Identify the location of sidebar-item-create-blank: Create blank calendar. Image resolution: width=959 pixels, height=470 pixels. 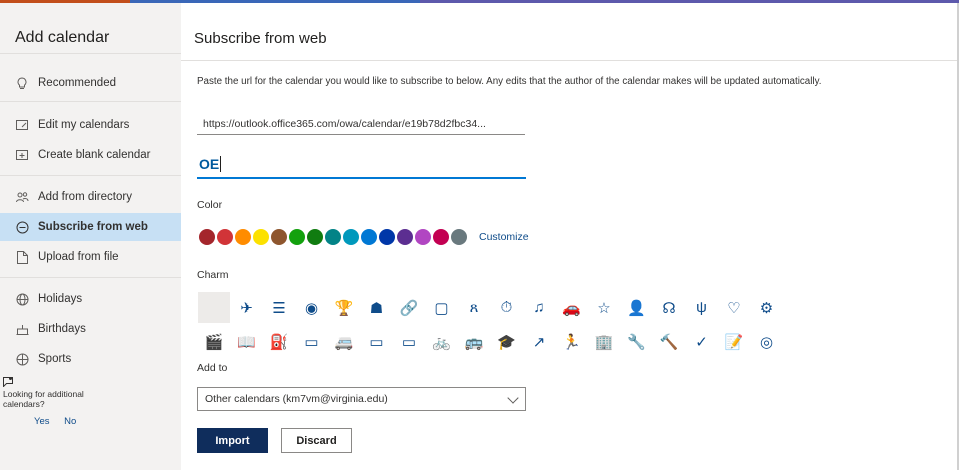
(90, 155).